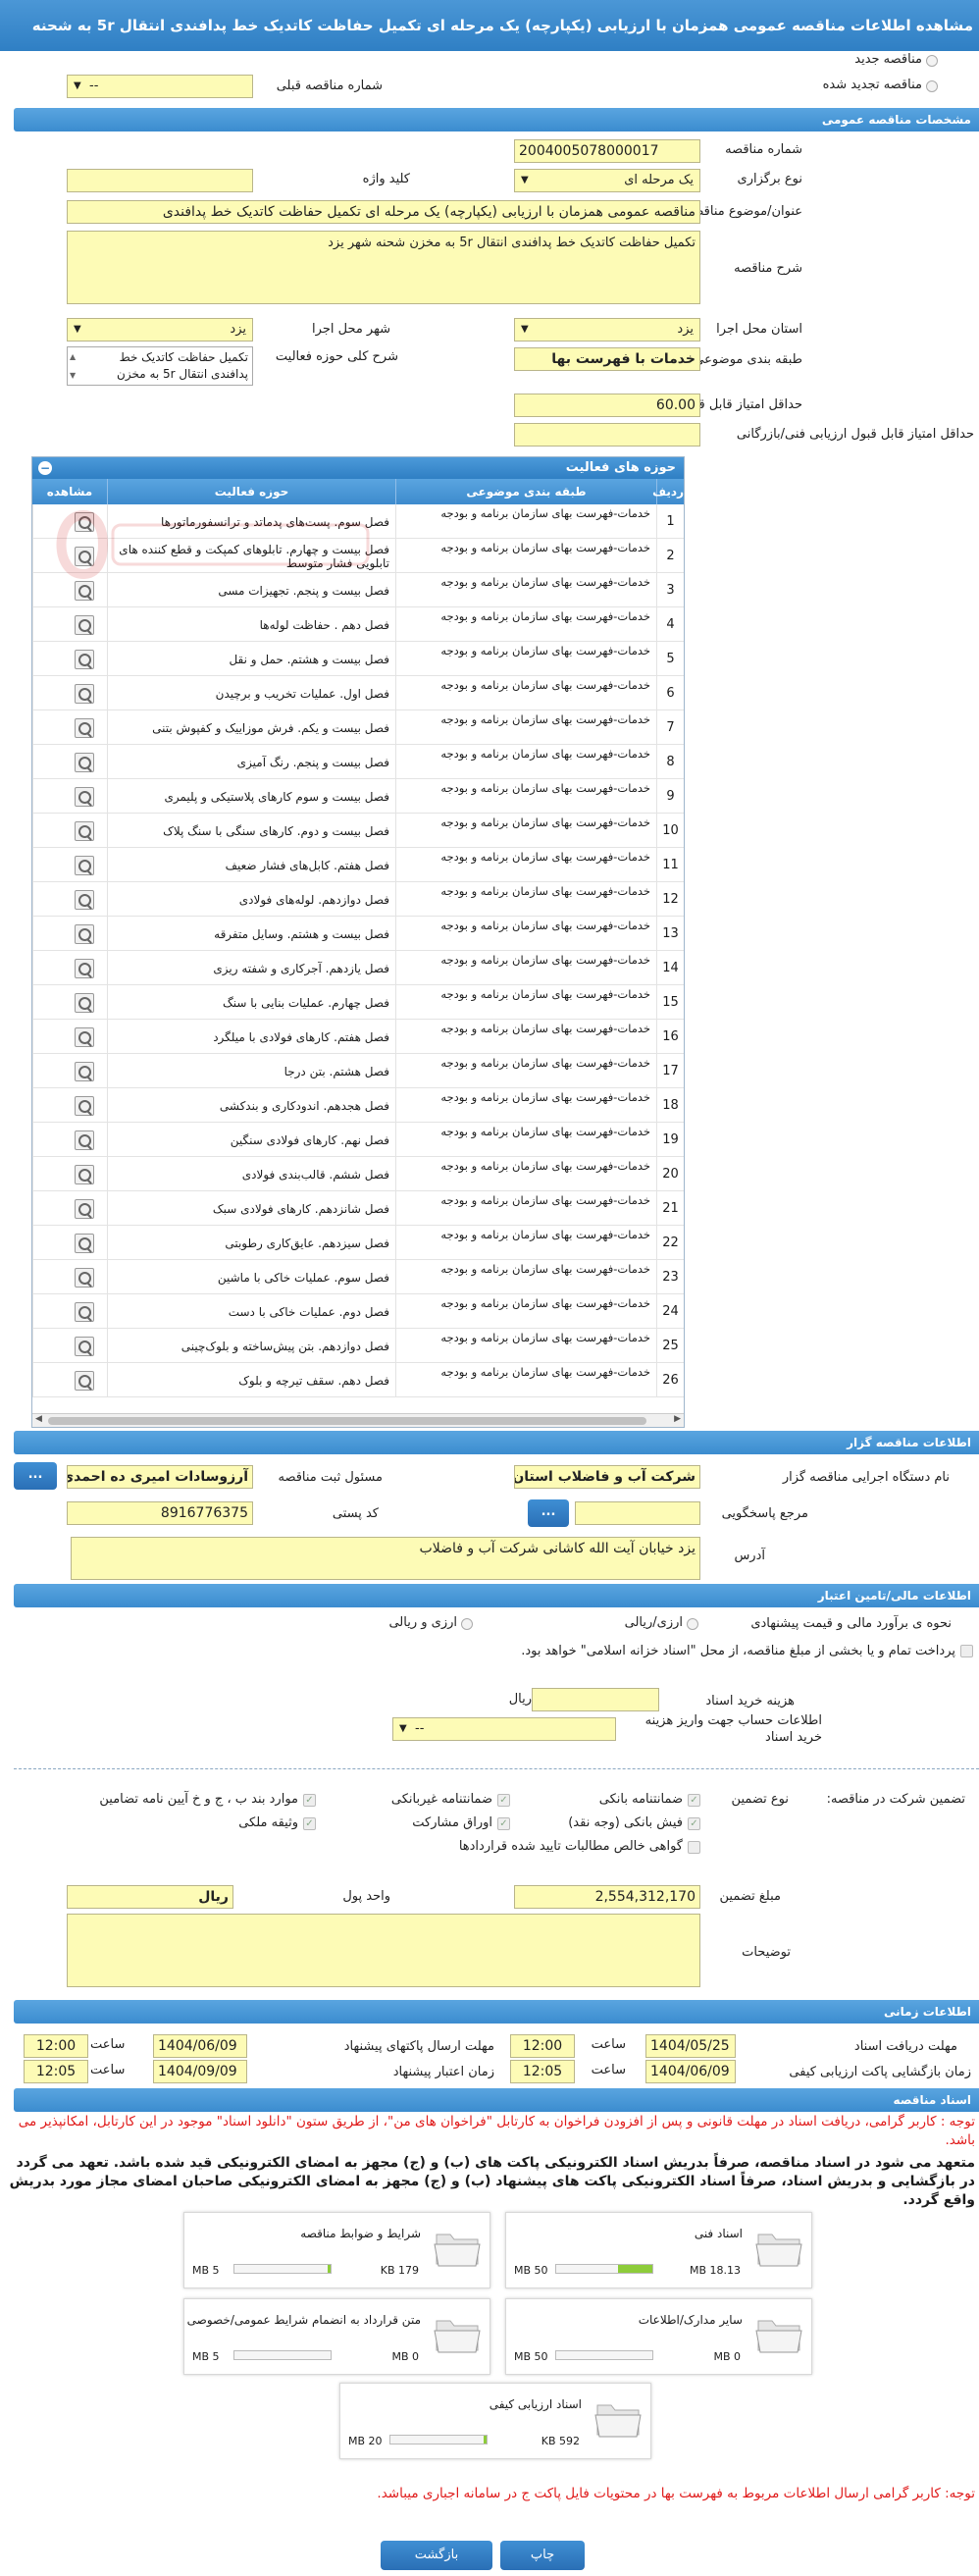 This screenshot has width=979, height=2576. I want to click on receive-date-field: 1404/05/25, so click(690, 2046).